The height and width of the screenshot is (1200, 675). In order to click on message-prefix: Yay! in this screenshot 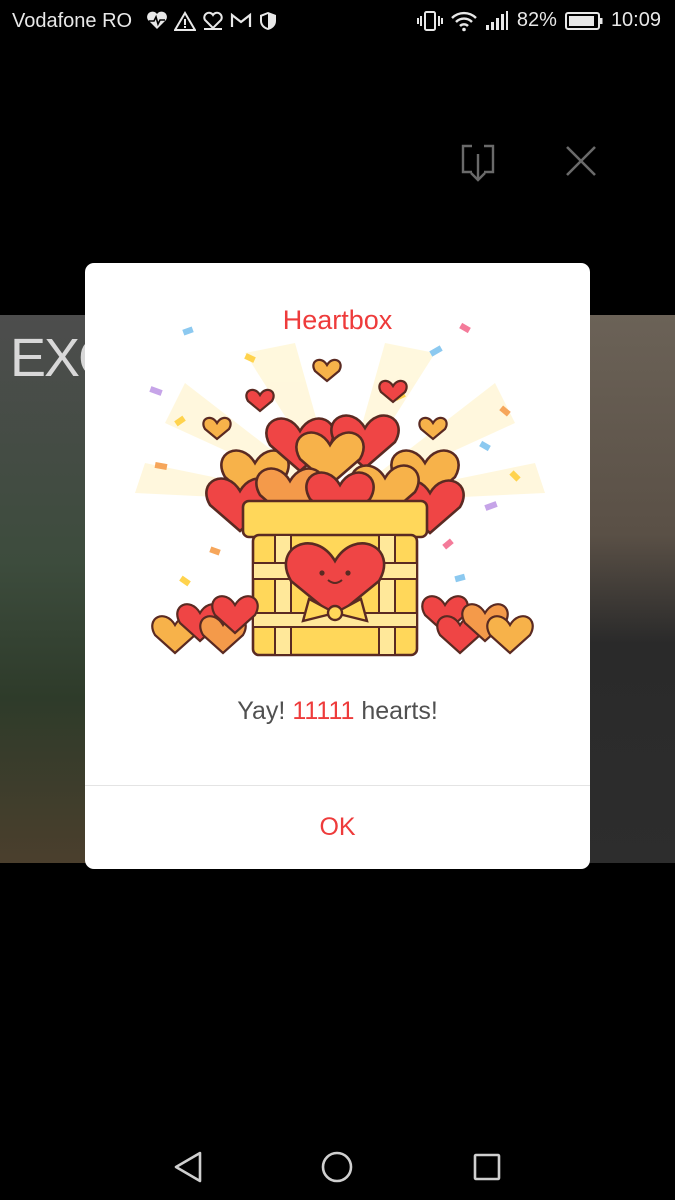, I will do `click(265, 711)`.